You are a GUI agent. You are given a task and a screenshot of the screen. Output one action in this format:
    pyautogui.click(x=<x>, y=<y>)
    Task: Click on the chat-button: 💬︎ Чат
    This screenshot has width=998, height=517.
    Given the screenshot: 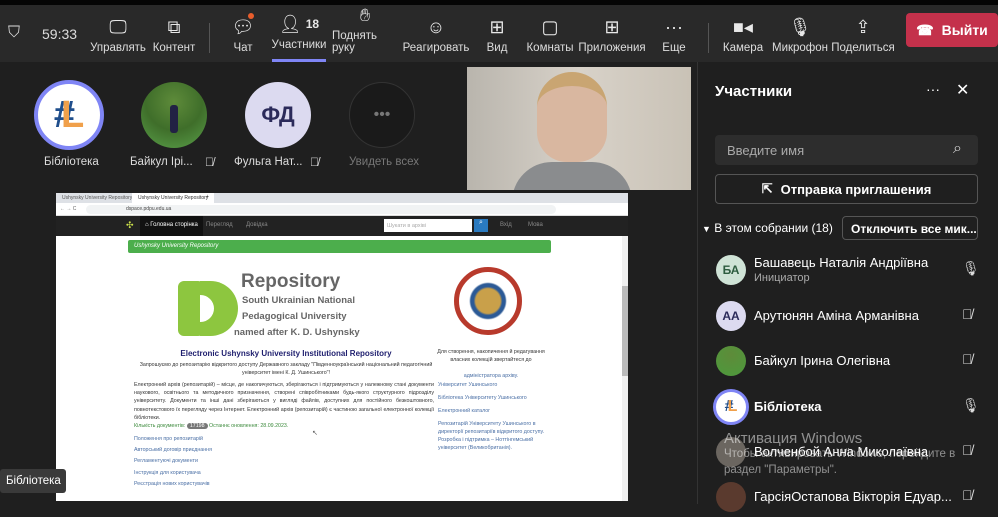 What is the action you would take?
    pyautogui.click(x=243, y=33)
    